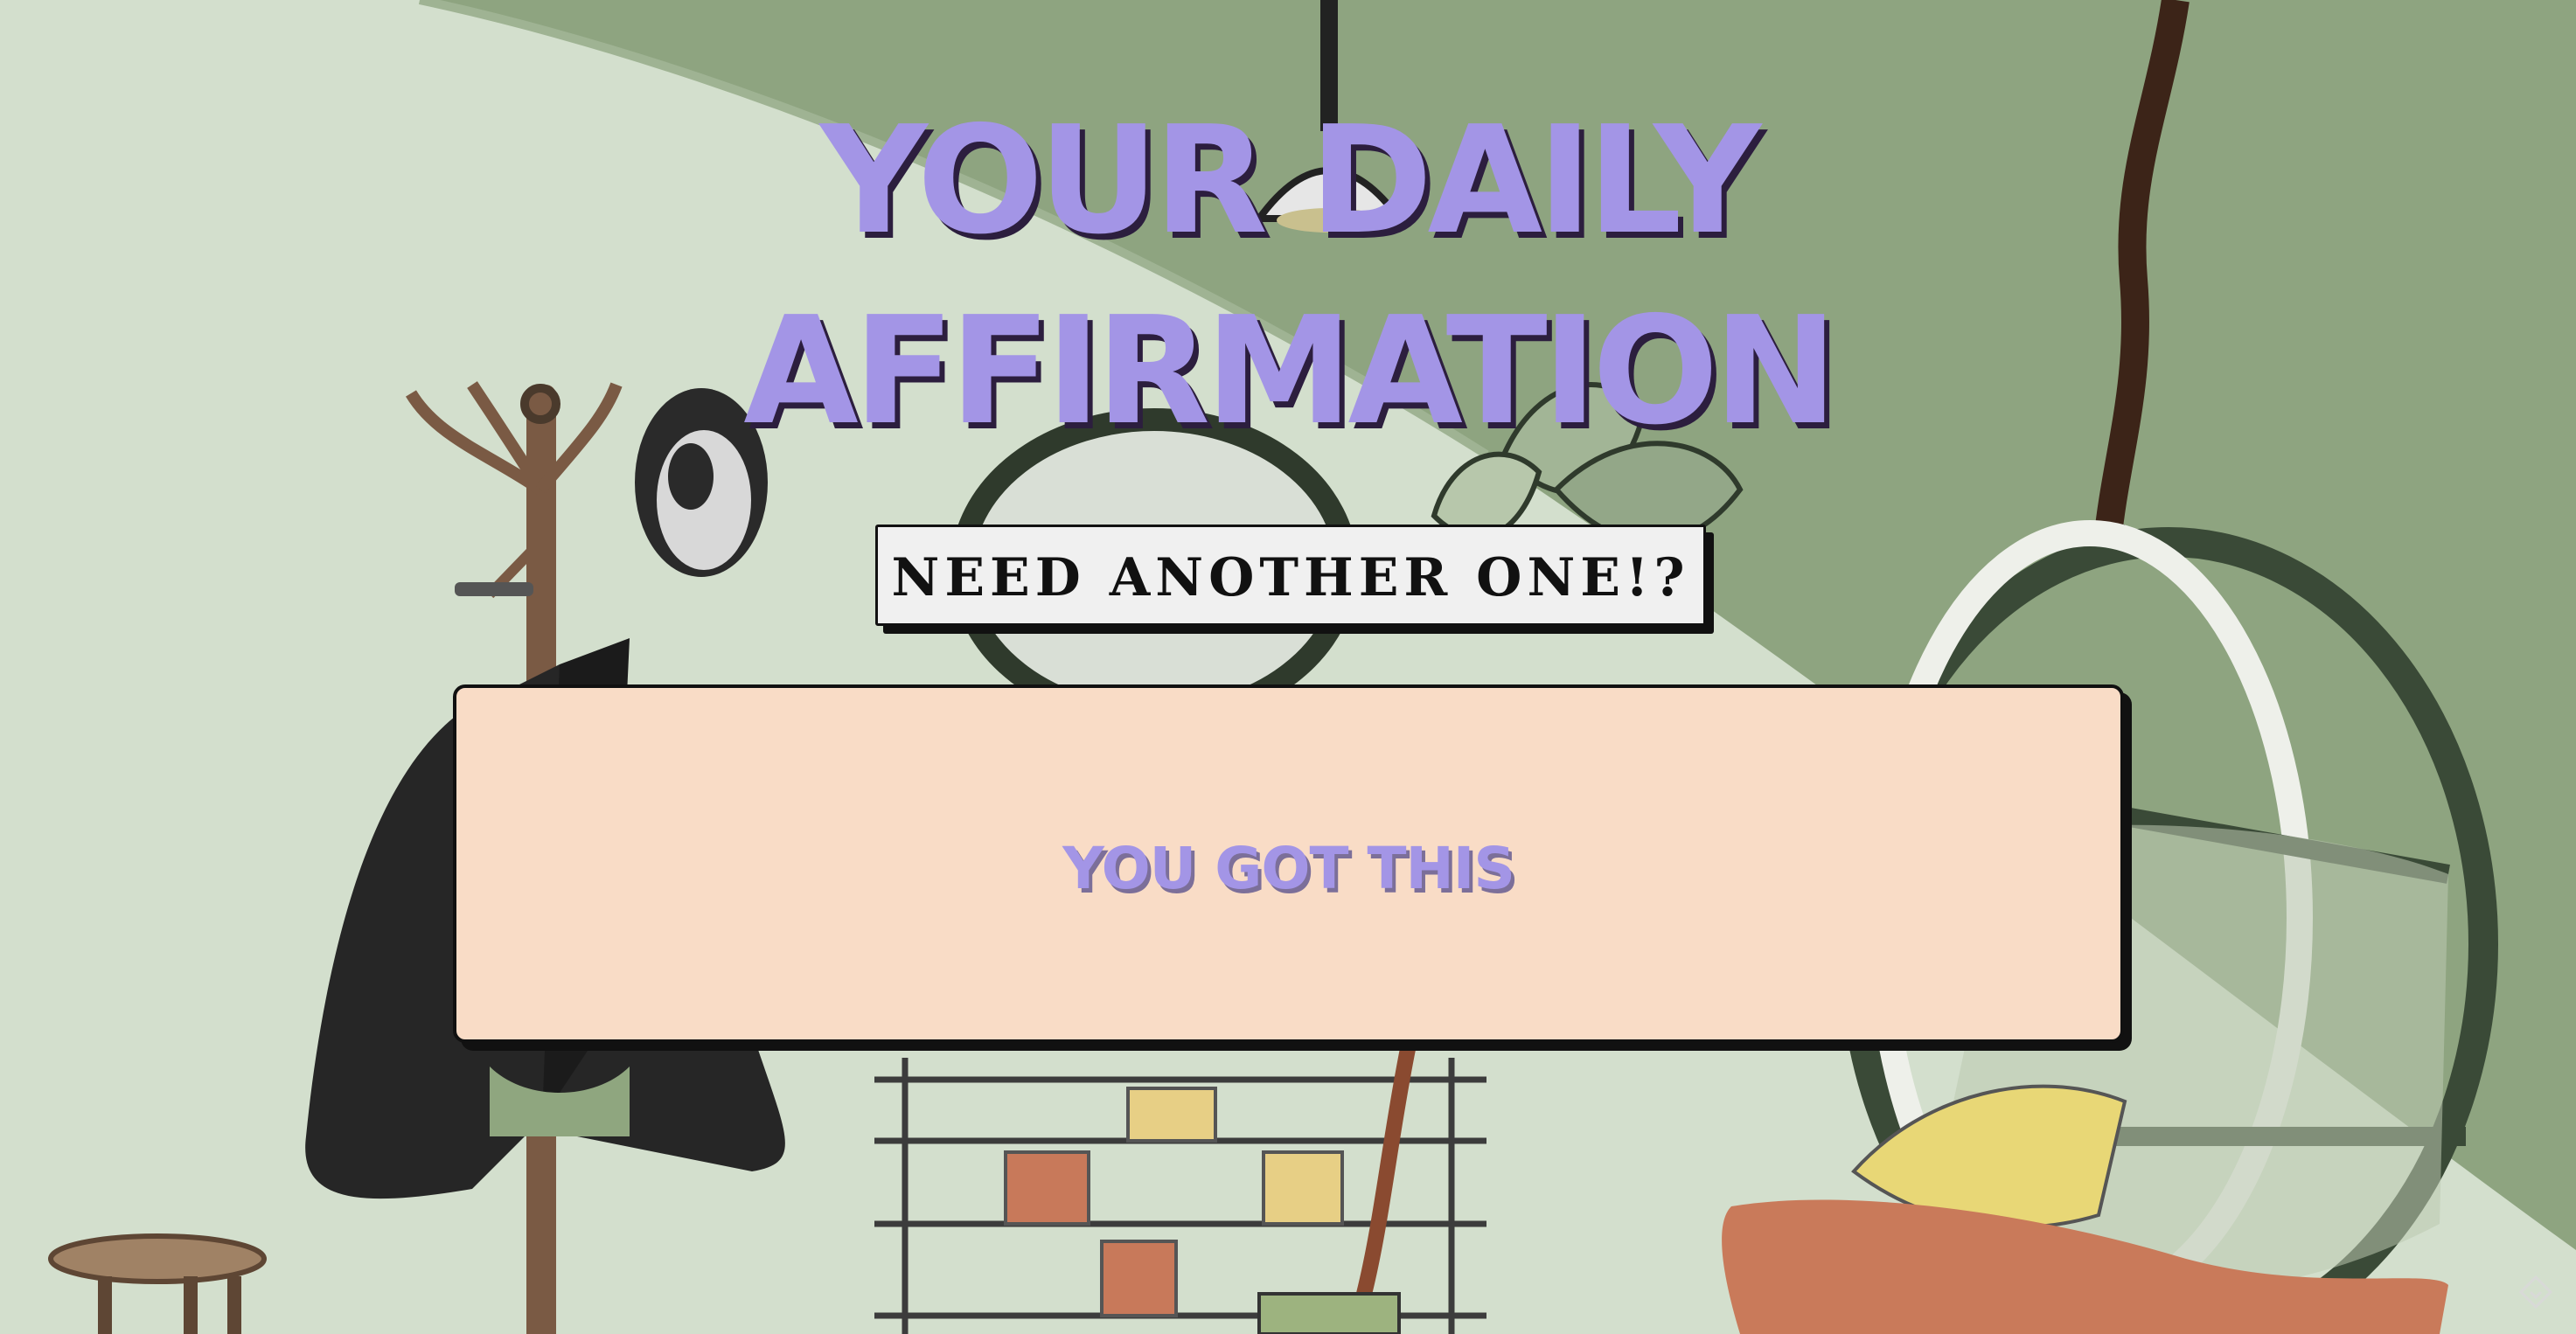 This screenshot has width=2576, height=1334. Describe the element at coordinates (1288, 868) in the screenshot. I see `affirmation-text: YOU GOT THIS` at that location.